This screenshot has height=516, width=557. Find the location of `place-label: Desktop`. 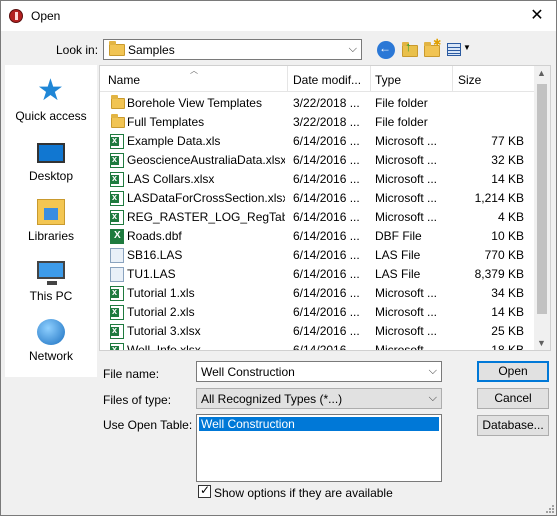

place-label: Desktop is located at coordinates (51, 176).